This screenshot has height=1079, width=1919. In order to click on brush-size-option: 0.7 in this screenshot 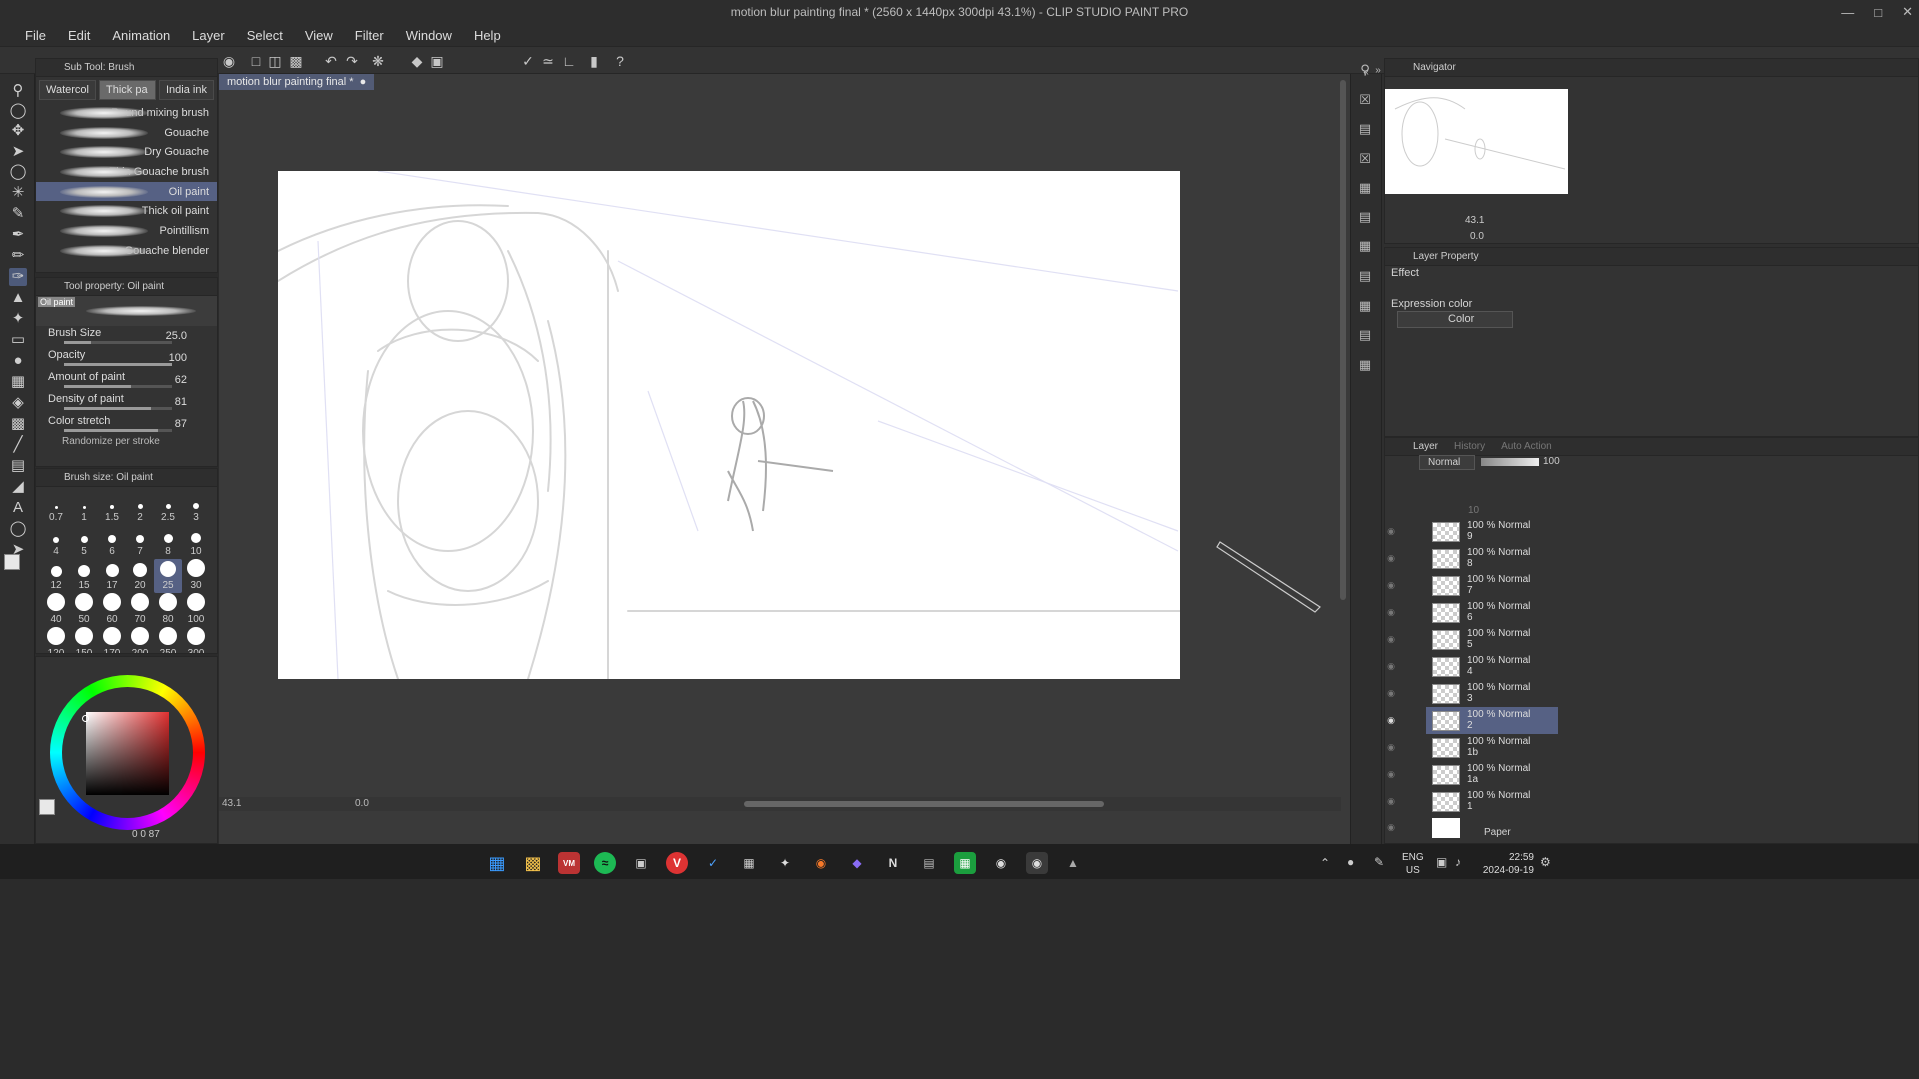, I will do `click(56, 508)`.